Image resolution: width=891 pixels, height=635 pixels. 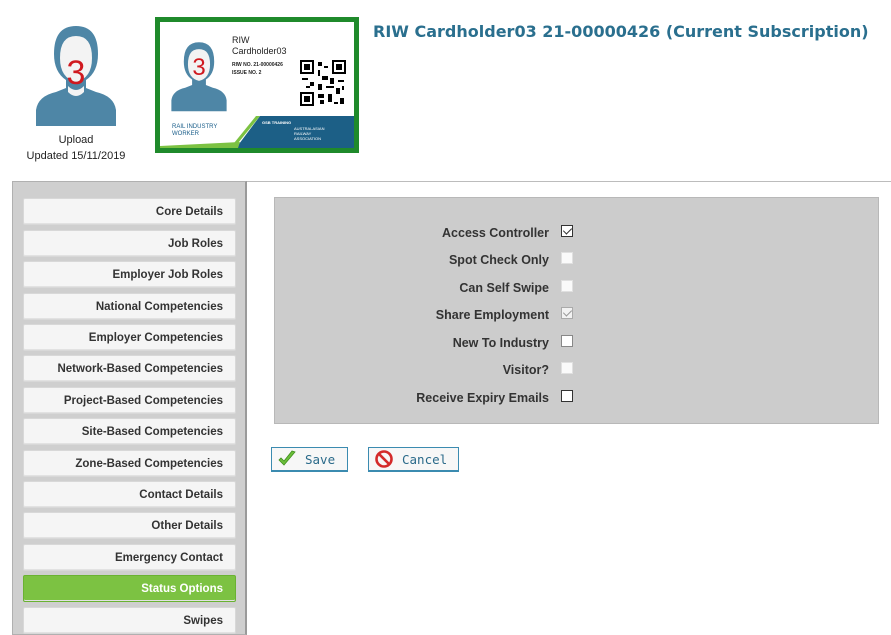 I want to click on sidebar-item-core-details: Core Details, so click(x=129, y=211).